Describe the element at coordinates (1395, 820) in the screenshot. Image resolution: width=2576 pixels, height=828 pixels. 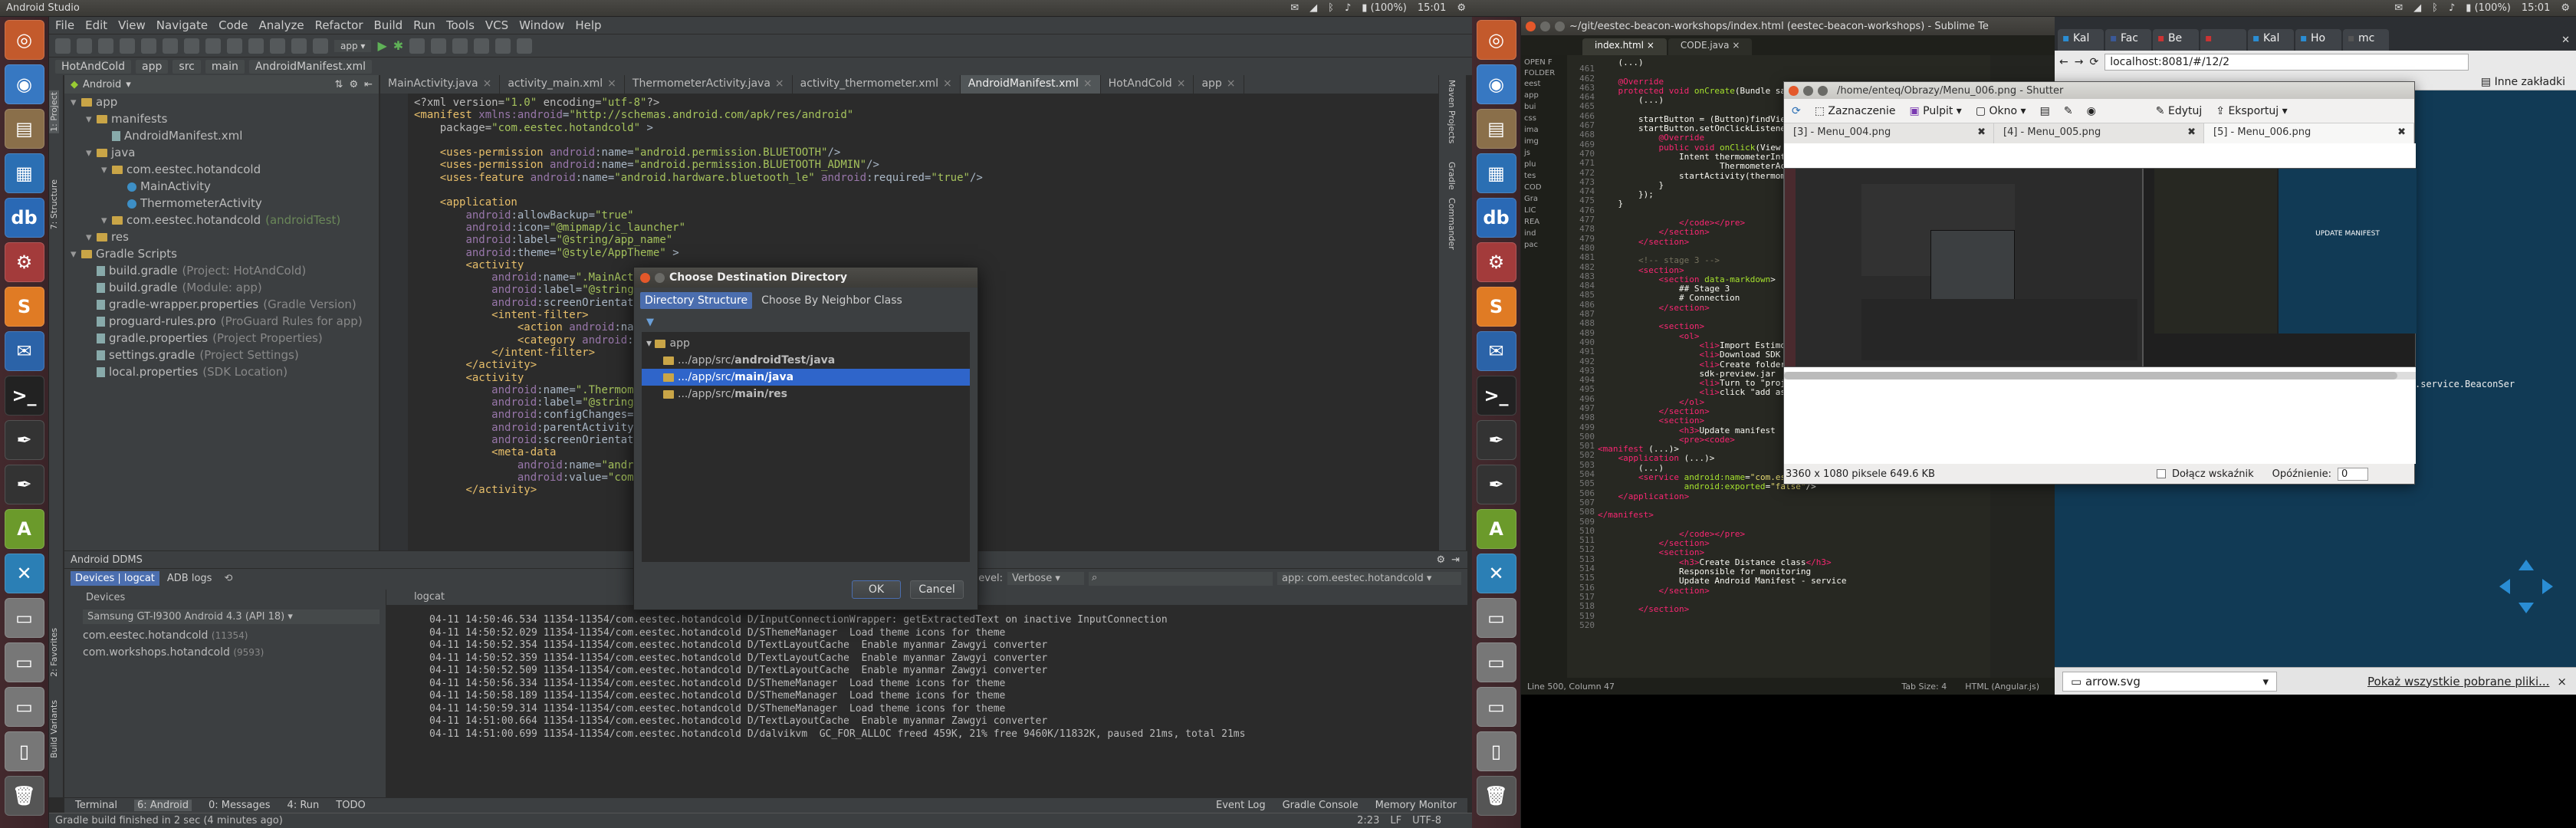
I see `line-separator: LF` at that location.